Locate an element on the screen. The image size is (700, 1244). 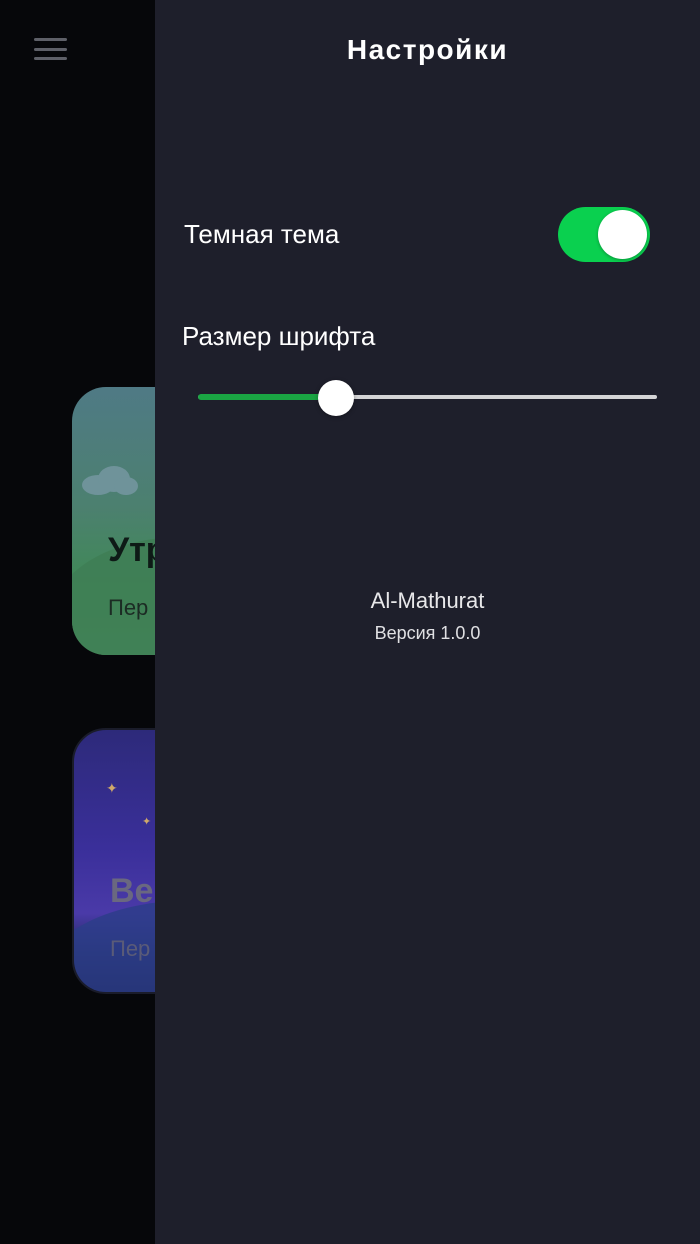
toggle-knob is located at coordinates (622, 234).